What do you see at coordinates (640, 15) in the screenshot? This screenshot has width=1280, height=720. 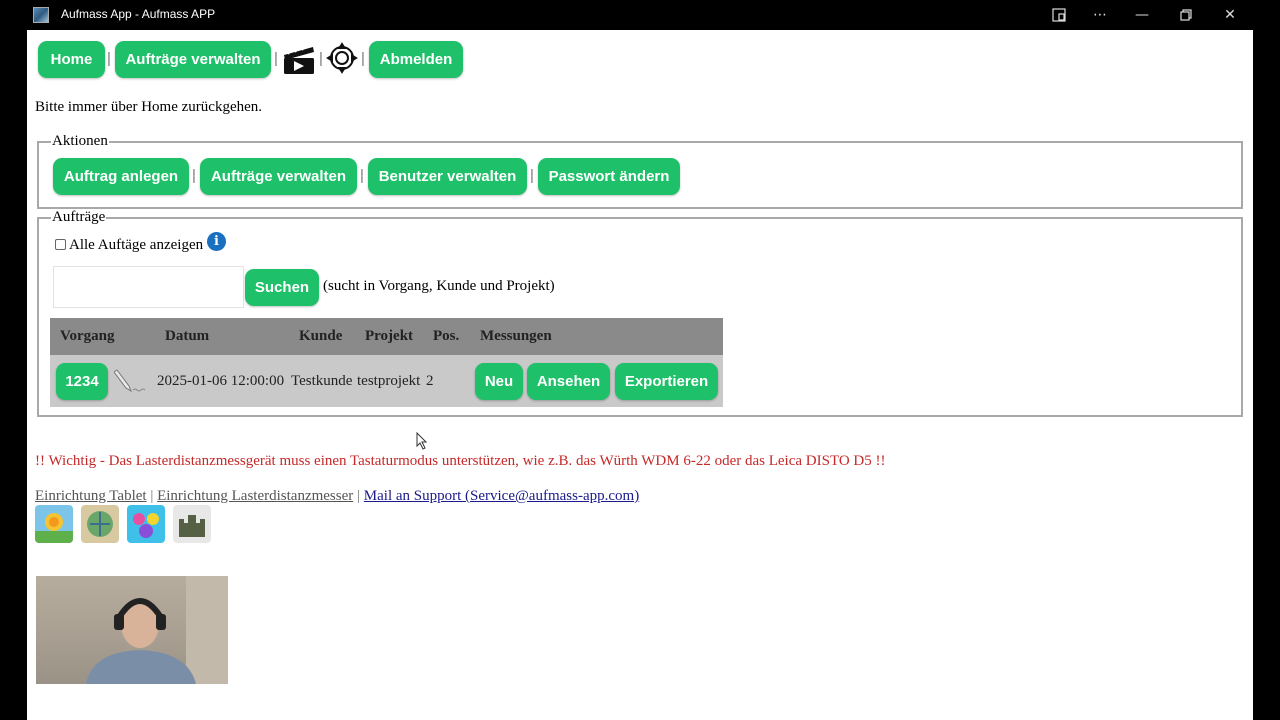 I see `window-titlebar: Aufmass App - Aufmass APP ⋯ — ✕` at bounding box center [640, 15].